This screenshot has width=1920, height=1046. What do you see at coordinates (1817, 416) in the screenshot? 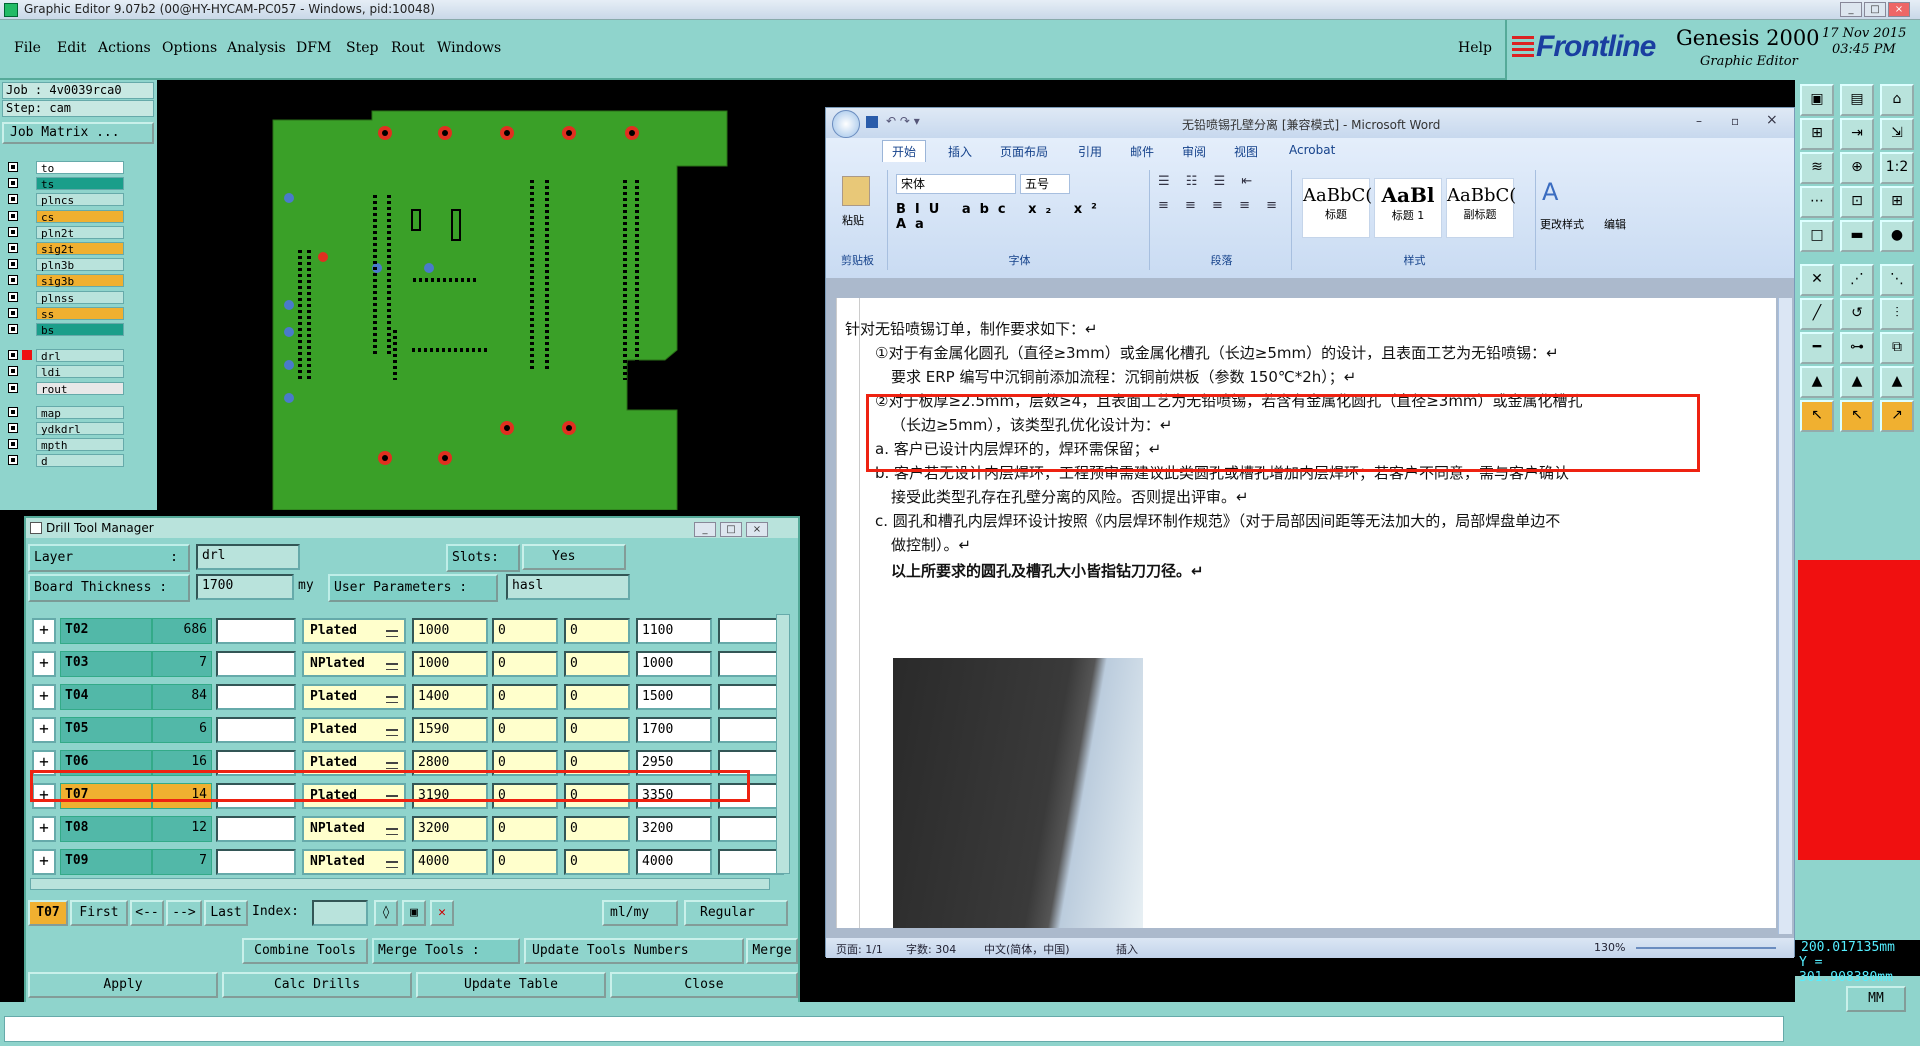
I see `pointer-icon: ↖` at bounding box center [1817, 416].